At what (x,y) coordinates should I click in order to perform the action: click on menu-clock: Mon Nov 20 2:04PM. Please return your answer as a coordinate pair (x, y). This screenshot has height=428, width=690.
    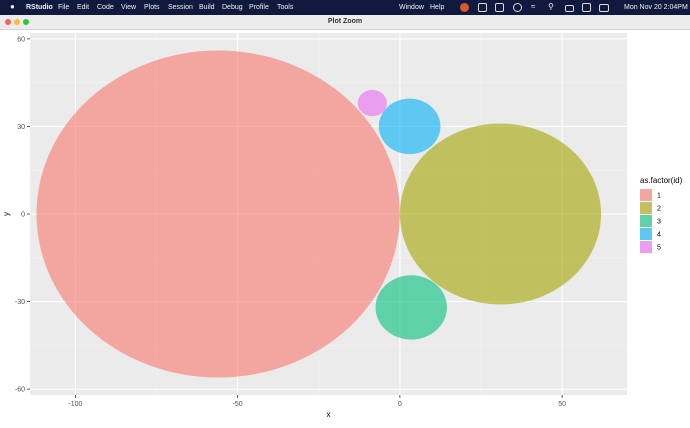
    Looking at the image, I should click on (656, 7).